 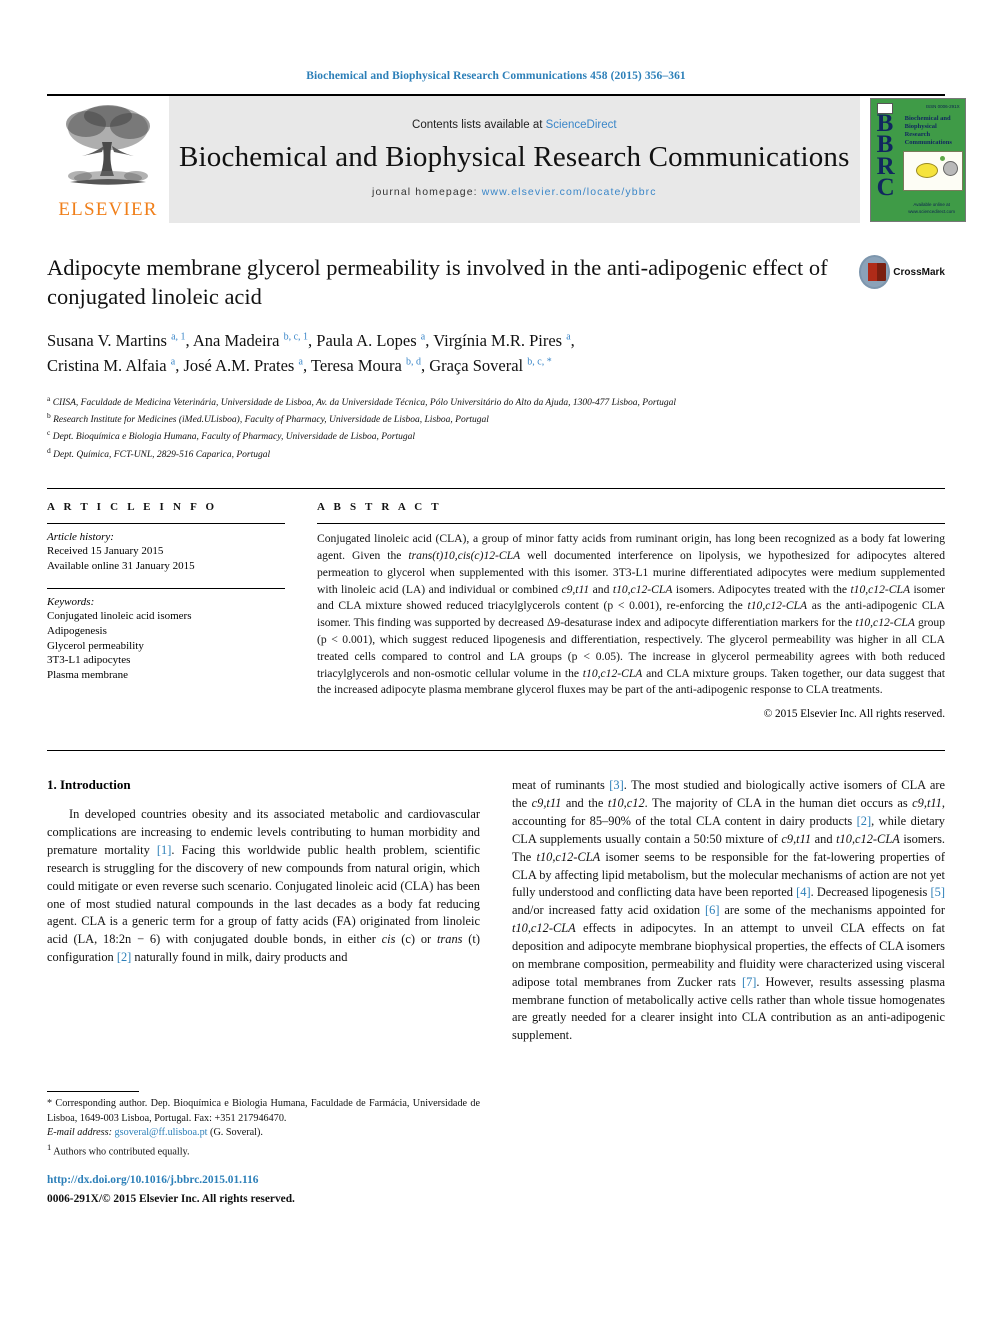 What do you see at coordinates (109, 340) in the screenshot?
I see `author-name: Susana V. Martins` at bounding box center [109, 340].